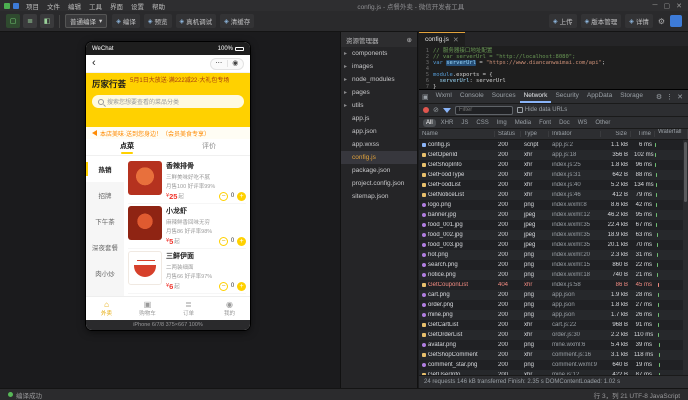  I want to click on menu-item-帮助: 帮助, so click(158, 6).